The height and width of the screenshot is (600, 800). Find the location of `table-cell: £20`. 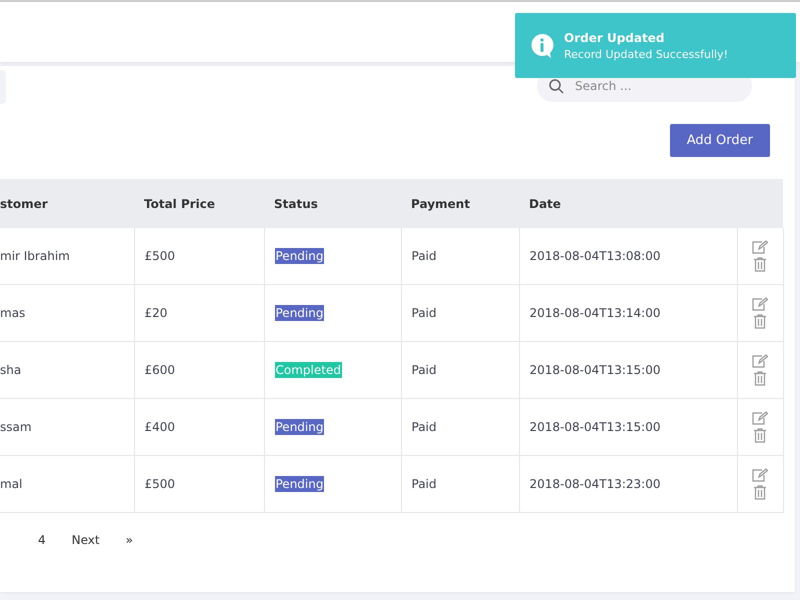

table-cell: £20 is located at coordinates (156, 313).